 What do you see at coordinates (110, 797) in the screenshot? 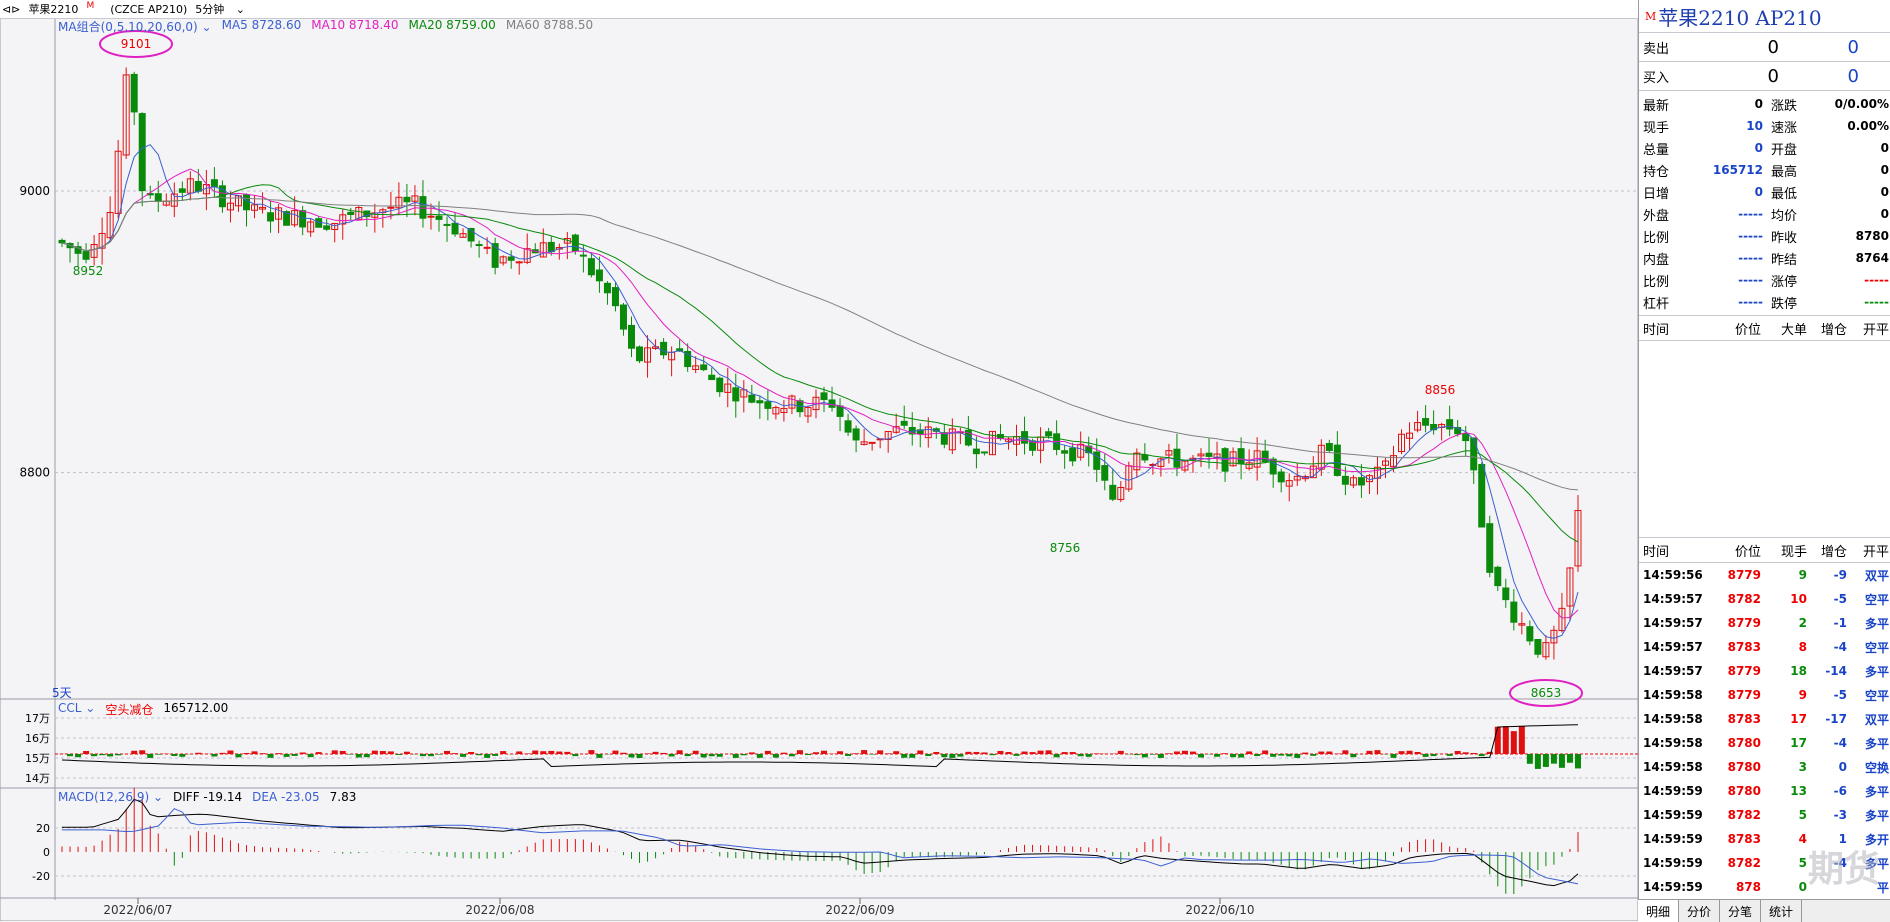
I see `macd-name: MACD(12,26,9) ⌄` at bounding box center [110, 797].